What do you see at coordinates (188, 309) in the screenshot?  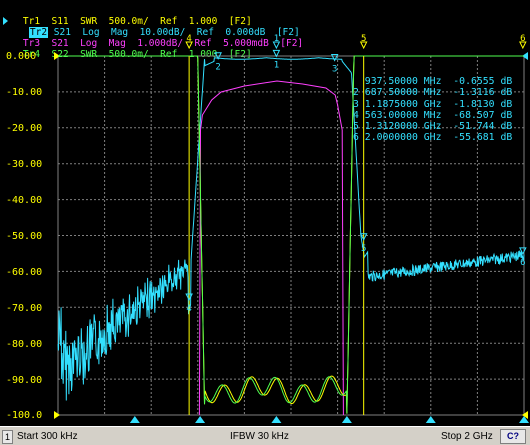 I see `marker-number-label: 4` at bounding box center [188, 309].